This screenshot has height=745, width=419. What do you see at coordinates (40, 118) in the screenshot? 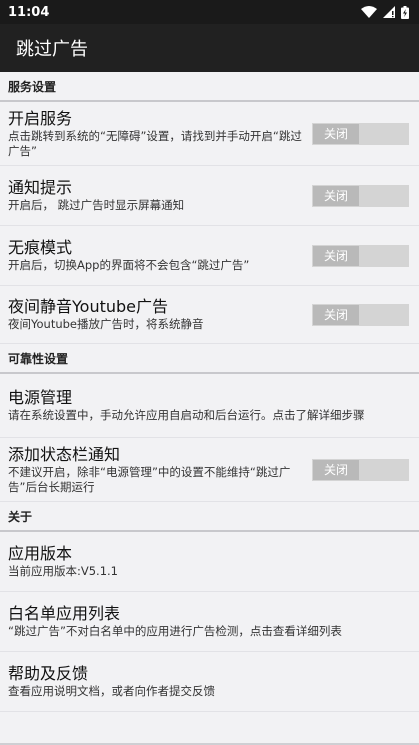
I see `pref-title: 开启服务` at bounding box center [40, 118].